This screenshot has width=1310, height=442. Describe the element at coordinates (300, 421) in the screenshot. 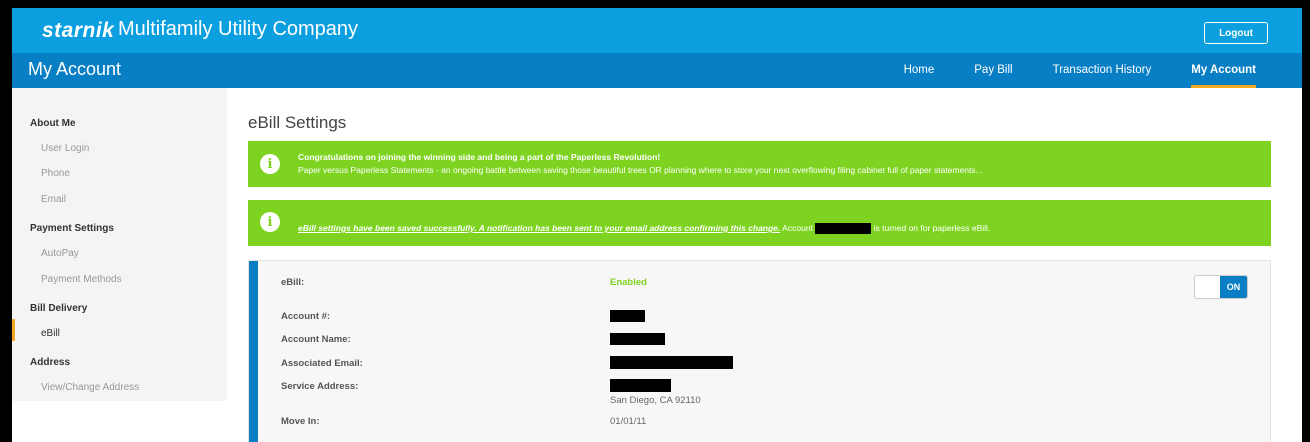

I see `move-in-label: Move In:` at that location.